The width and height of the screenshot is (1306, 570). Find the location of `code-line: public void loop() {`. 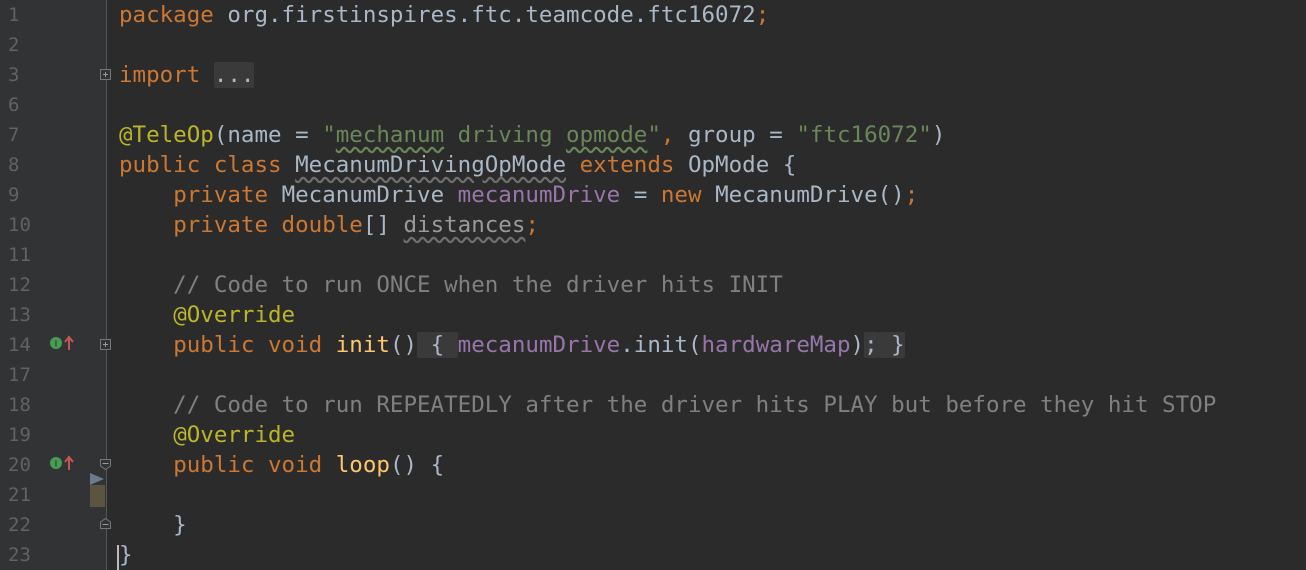

code-line: public void loop() { is located at coordinates (281, 465).